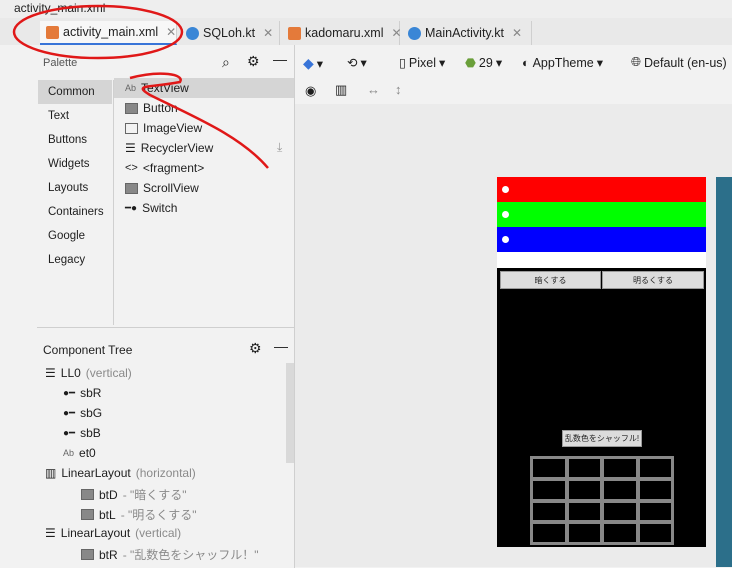  Describe the element at coordinates (199, 120) in the screenshot. I see `annotation-arrow` at that location.